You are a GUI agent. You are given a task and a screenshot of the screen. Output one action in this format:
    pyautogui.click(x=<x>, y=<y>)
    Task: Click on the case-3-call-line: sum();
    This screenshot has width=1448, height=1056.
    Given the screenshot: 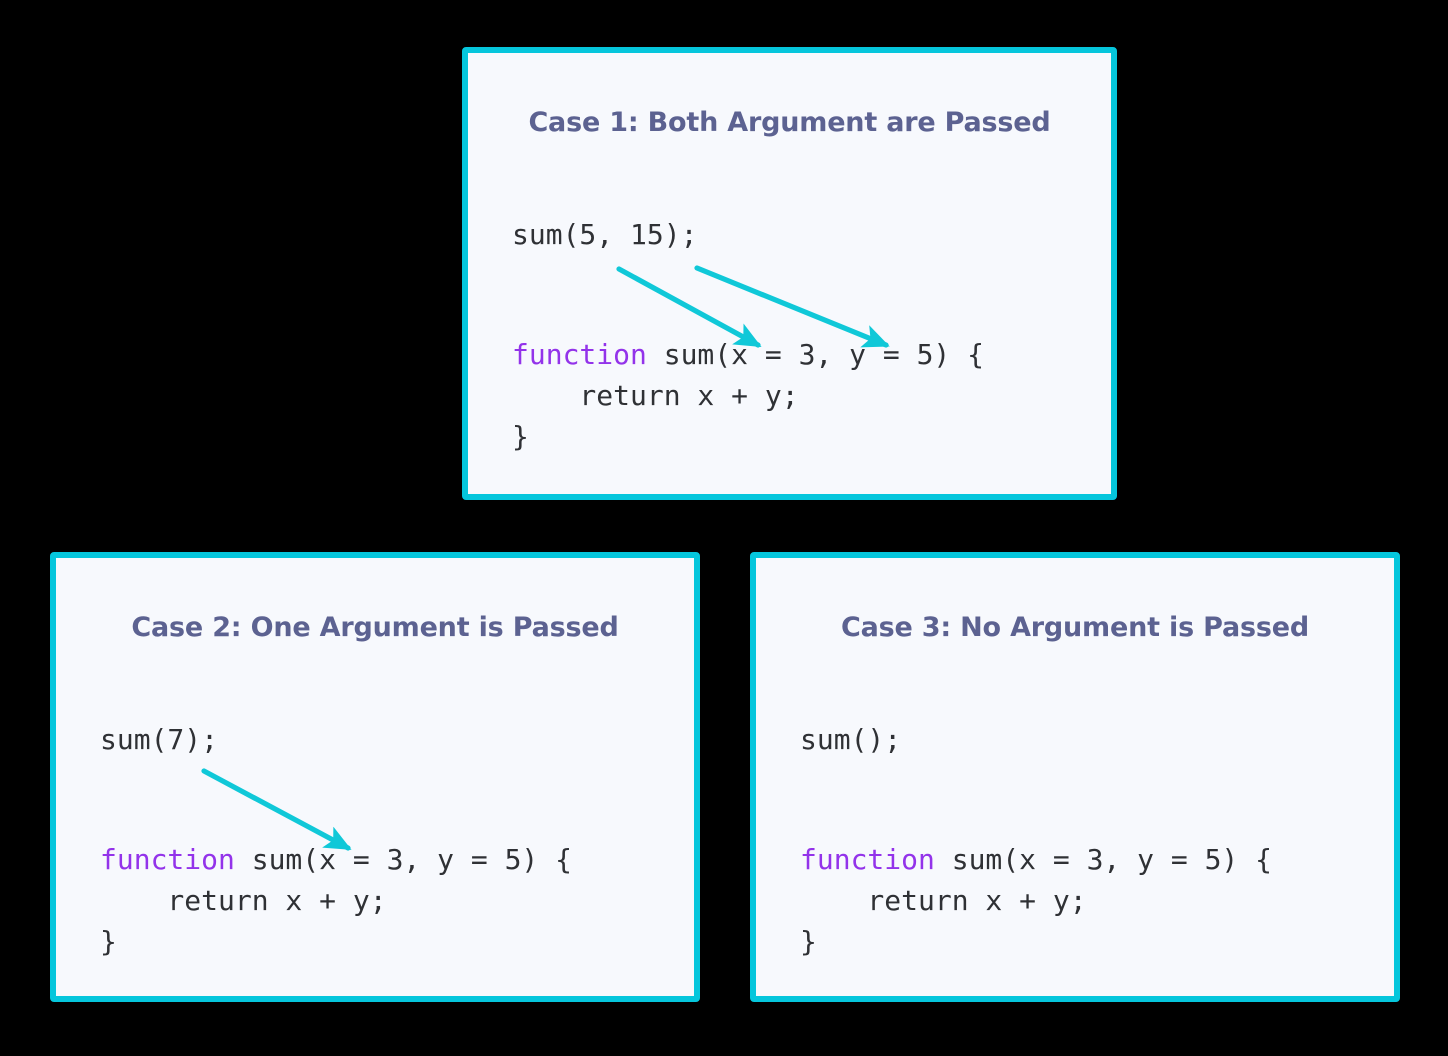 What is the action you would take?
    pyautogui.click(x=851, y=739)
    